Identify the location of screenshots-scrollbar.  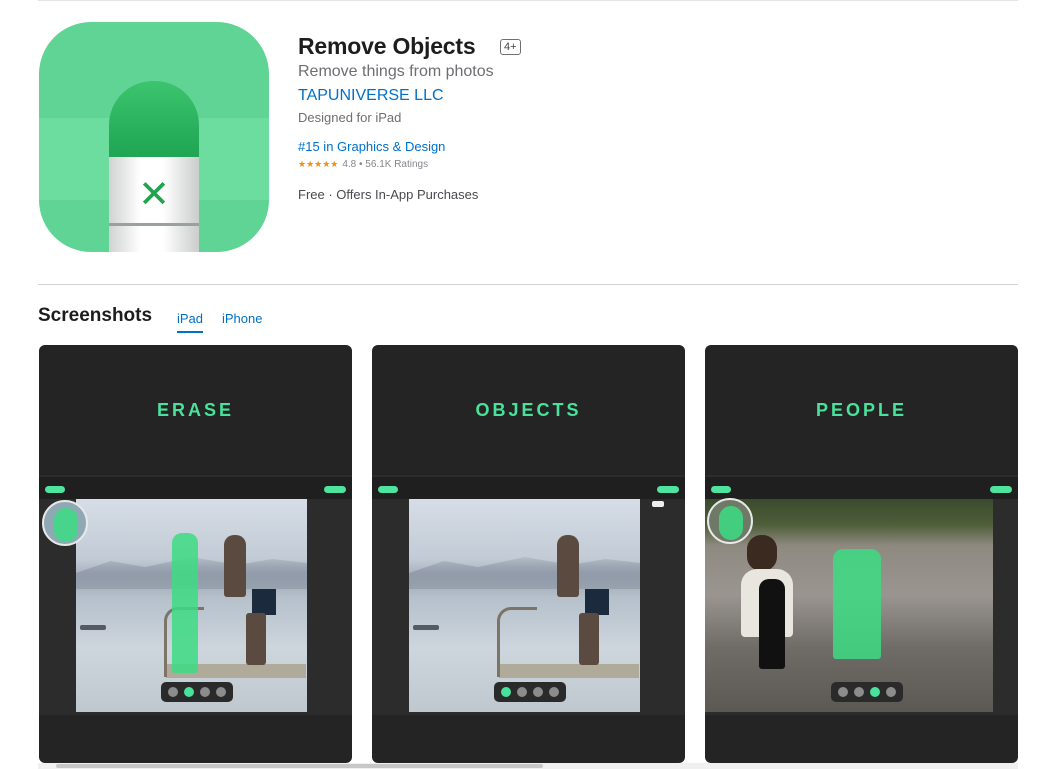
(528, 766).